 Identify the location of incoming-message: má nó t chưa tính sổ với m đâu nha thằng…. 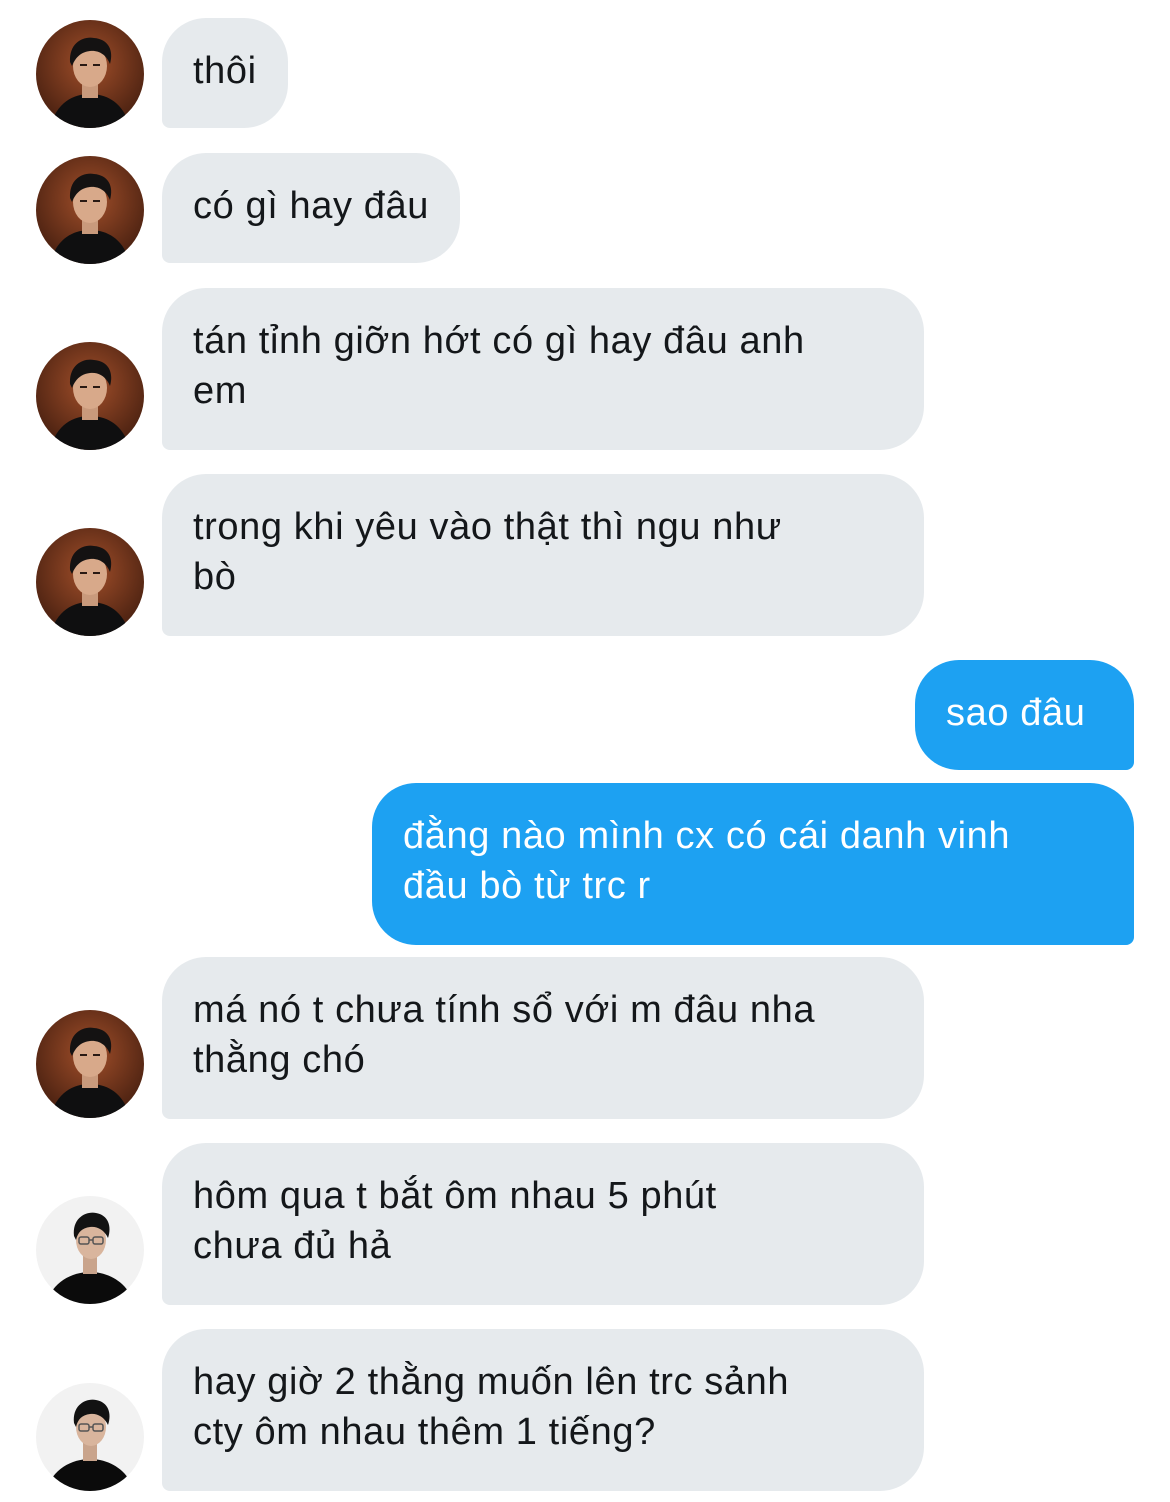
(543, 1038).